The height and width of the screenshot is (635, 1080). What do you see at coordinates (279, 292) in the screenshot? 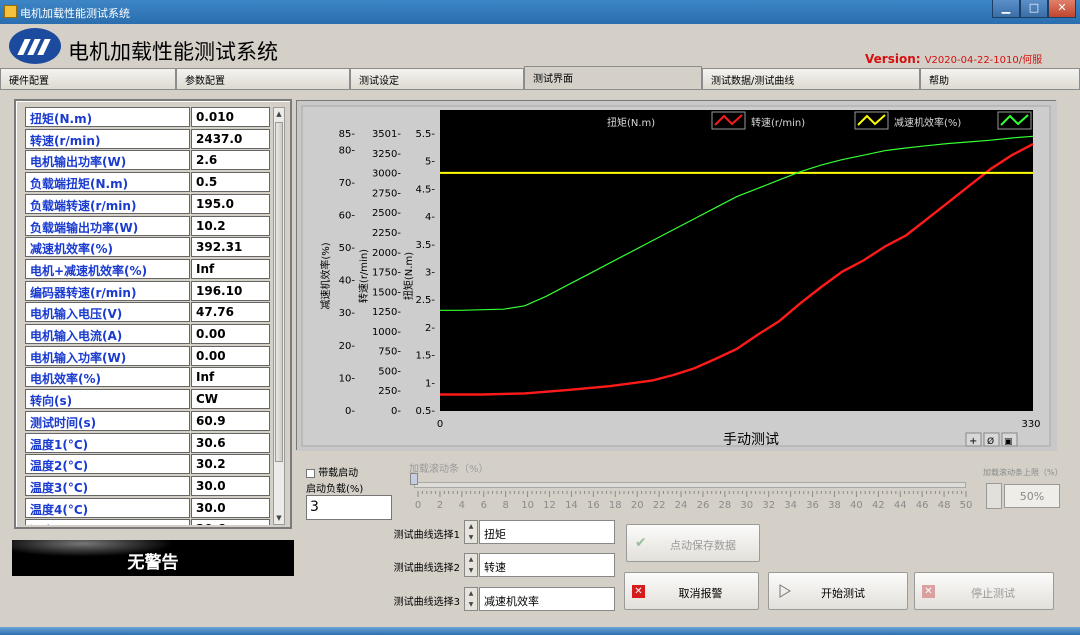
I see `scrollbar-thumb` at bounding box center [279, 292].